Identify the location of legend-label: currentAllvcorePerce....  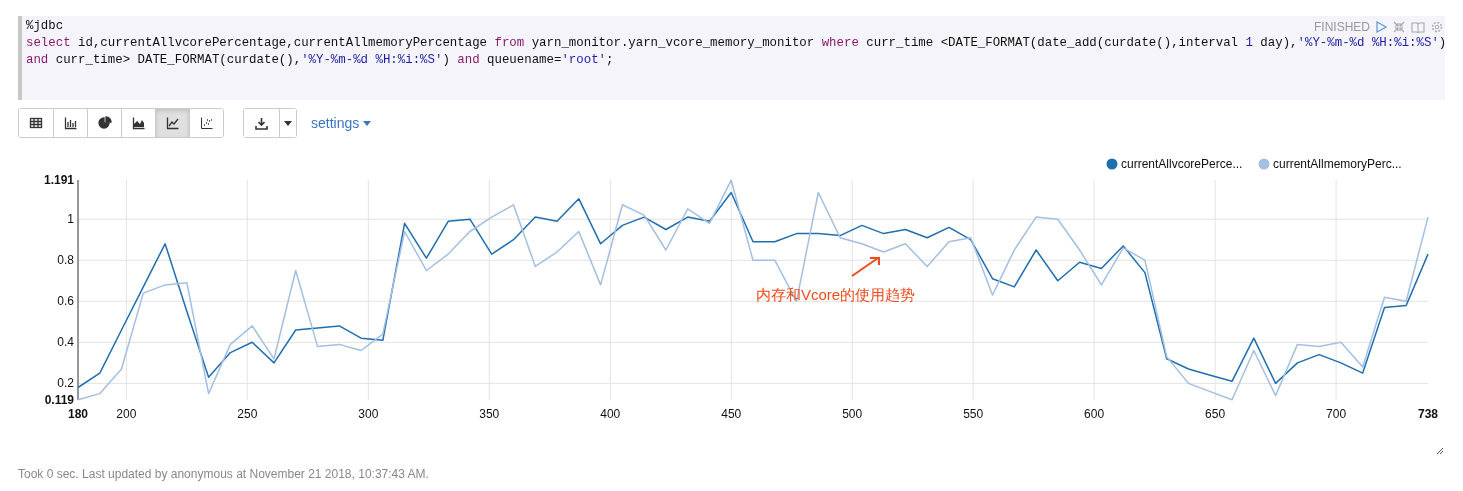
(1182, 164).